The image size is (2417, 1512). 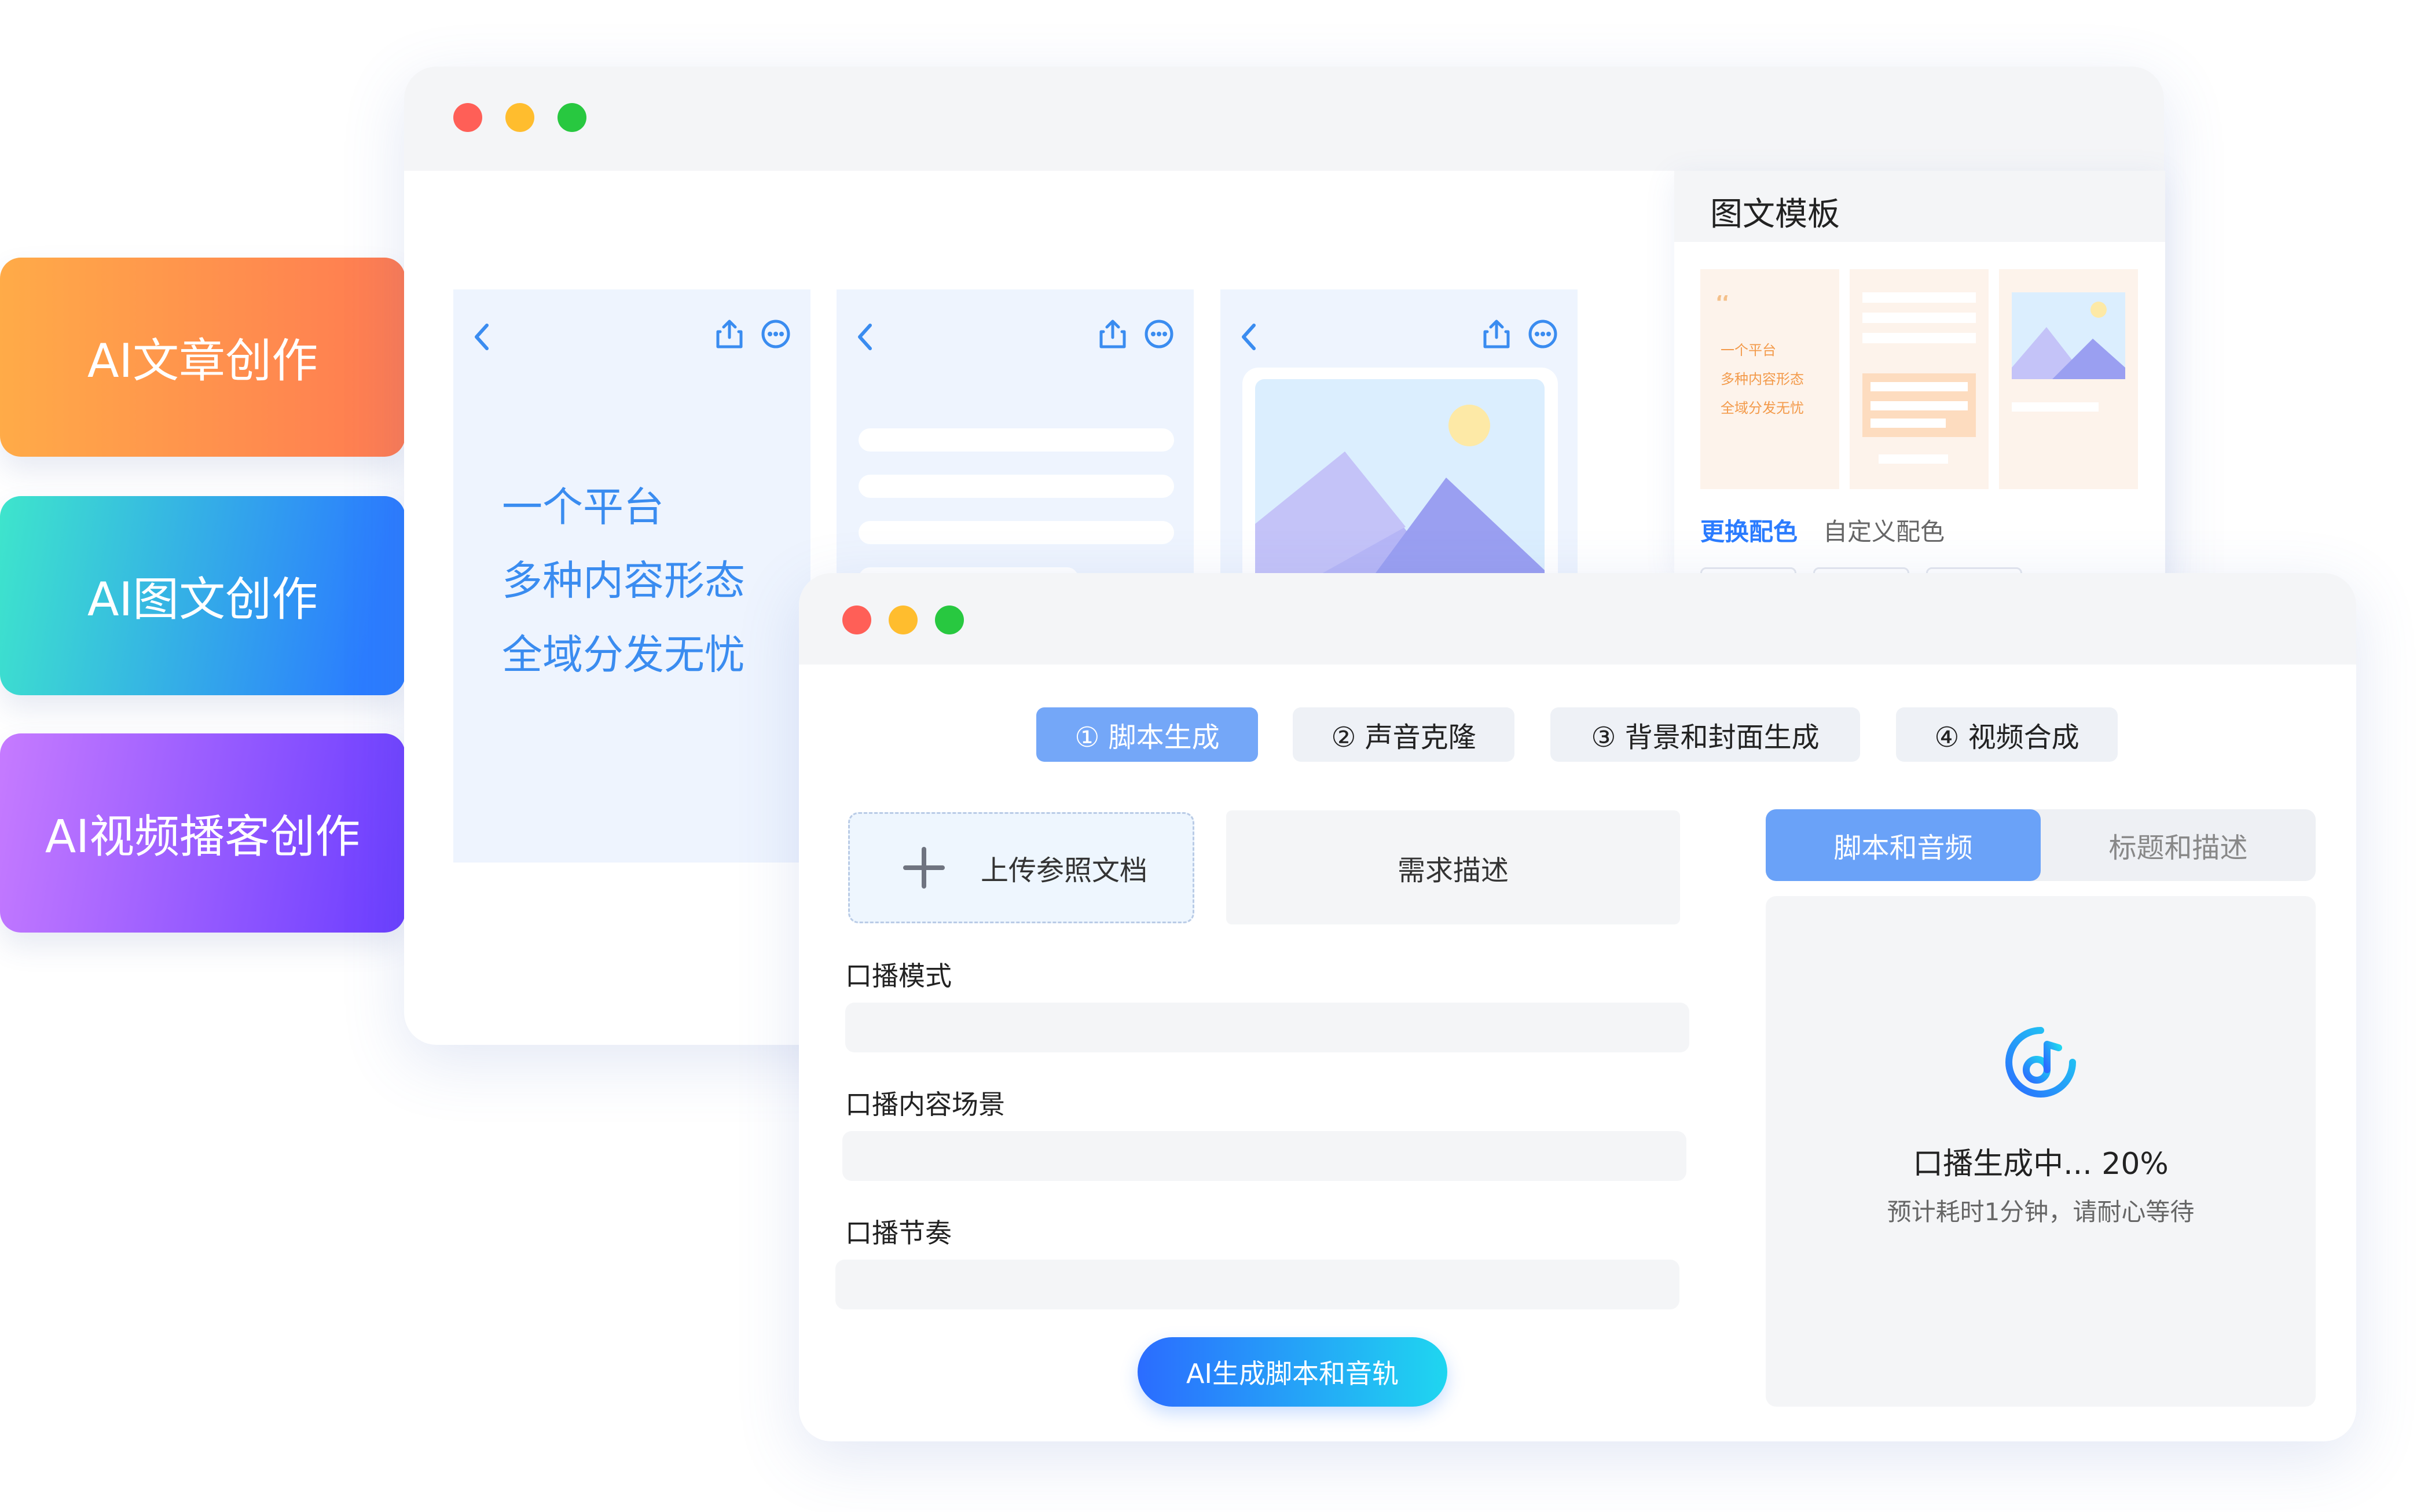 I want to click on quote-icon: “, so click(x=1723, y=305).